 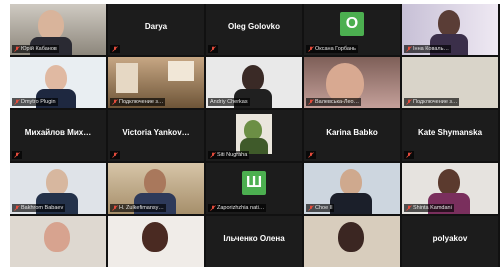 I want to click on participant-tile: O Оксана Горбань, so click(x=352, y=29).